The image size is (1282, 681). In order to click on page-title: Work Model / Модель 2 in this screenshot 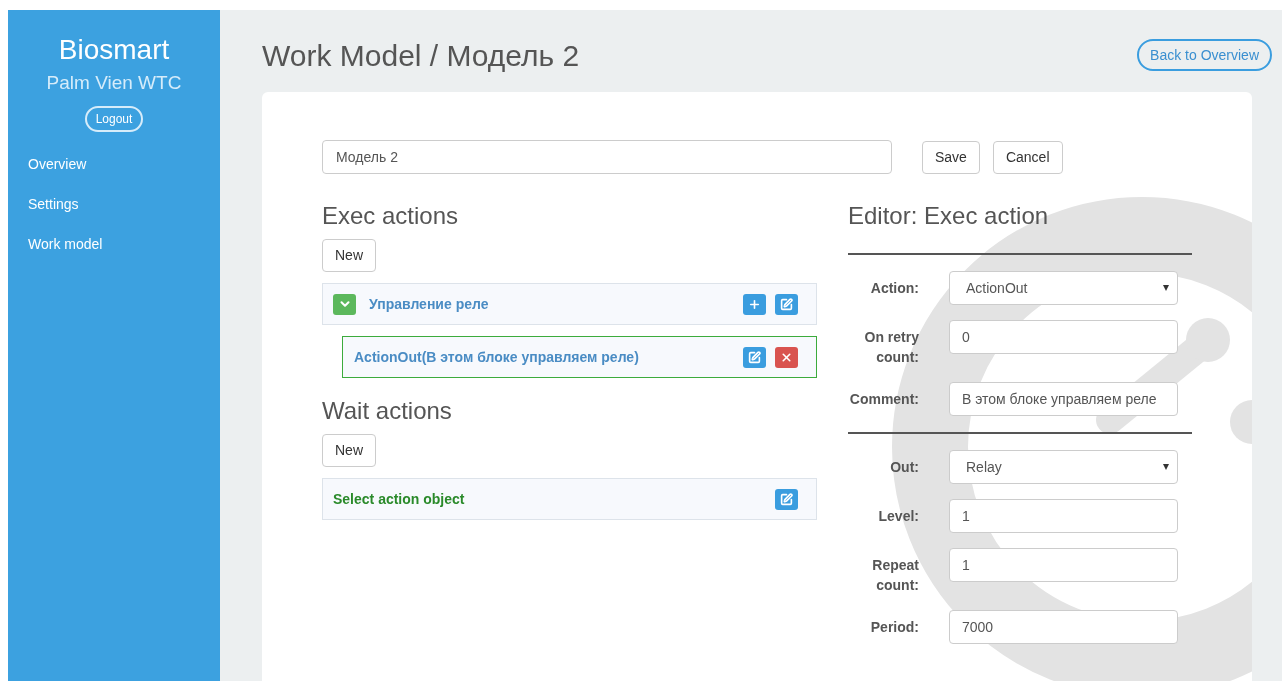, I will do `click(421, 55)`.